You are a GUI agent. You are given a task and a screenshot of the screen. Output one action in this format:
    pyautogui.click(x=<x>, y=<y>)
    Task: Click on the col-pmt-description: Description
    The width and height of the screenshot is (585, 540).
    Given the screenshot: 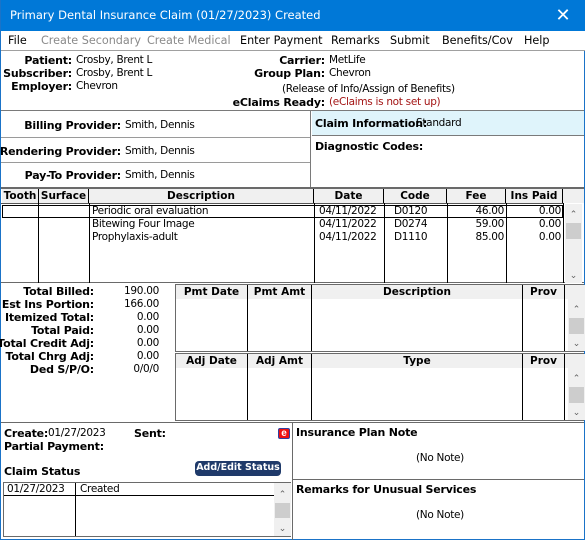 What is the action you would take?
    pyautogui.click(x=417, y=292)
    